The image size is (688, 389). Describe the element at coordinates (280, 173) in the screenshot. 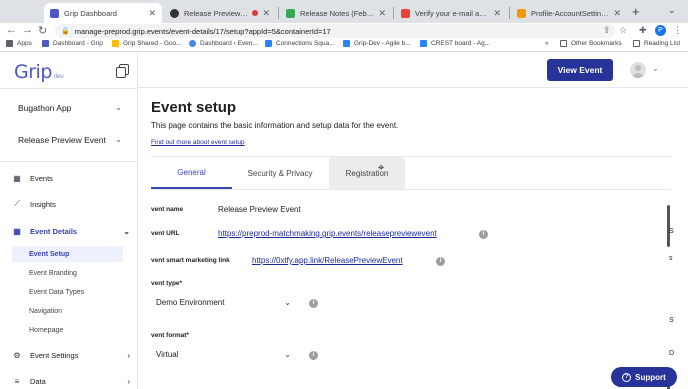

I see `tab-security-privacy: Security & Privacy` at that location.